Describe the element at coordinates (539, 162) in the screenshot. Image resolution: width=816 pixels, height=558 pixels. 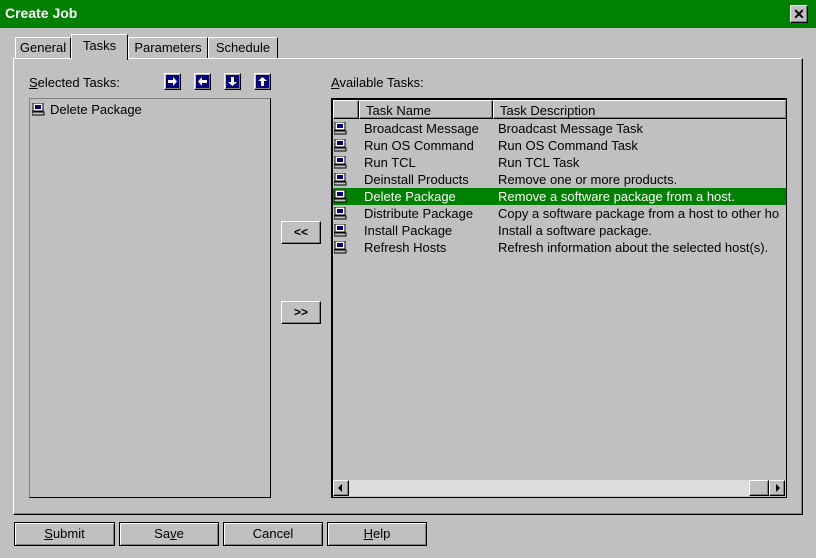
I see `task-description-cell: Run TCL Task` at that location.